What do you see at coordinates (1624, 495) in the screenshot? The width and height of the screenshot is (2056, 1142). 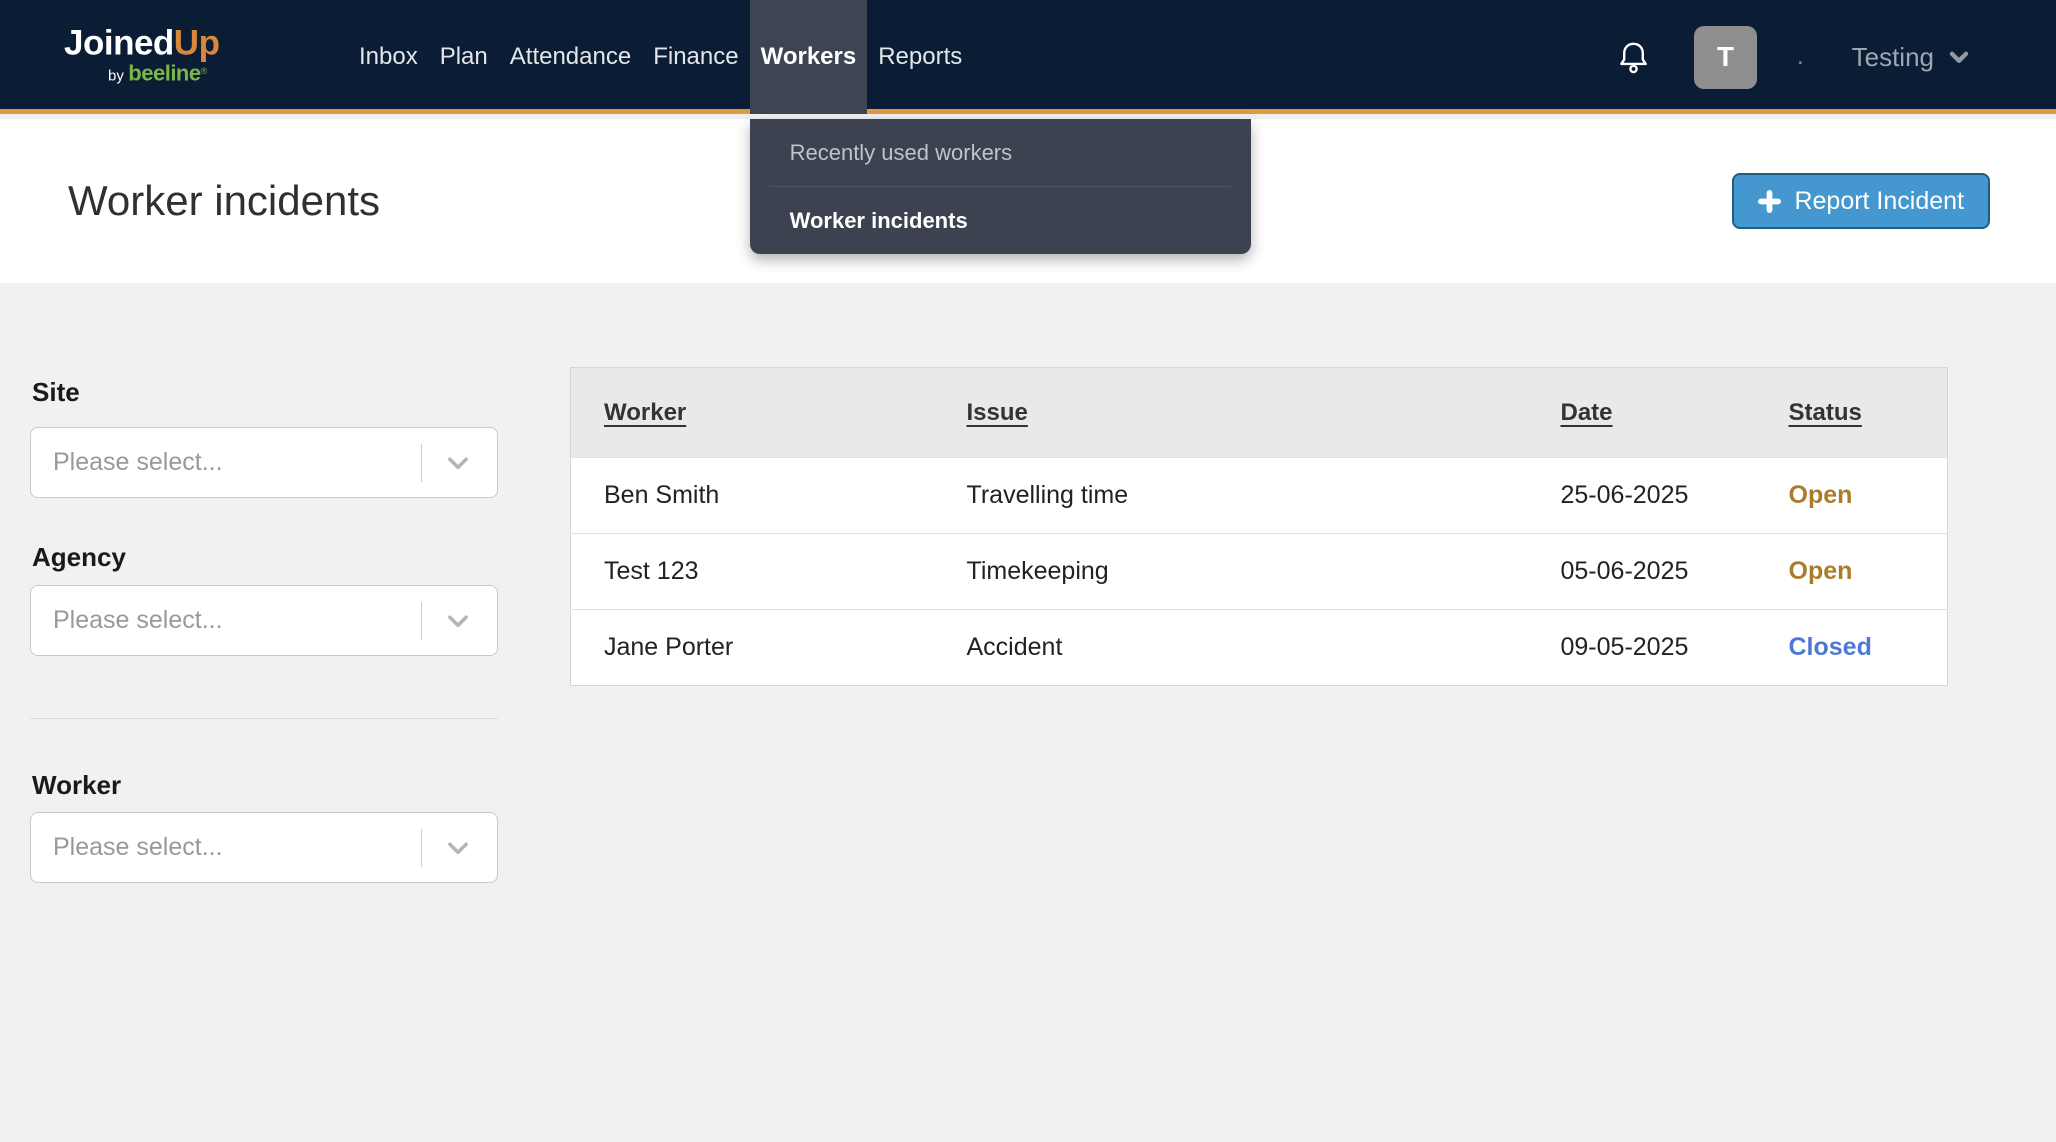 I see `cell-date: 25-06-2025` at bounding box center [1624, 495].